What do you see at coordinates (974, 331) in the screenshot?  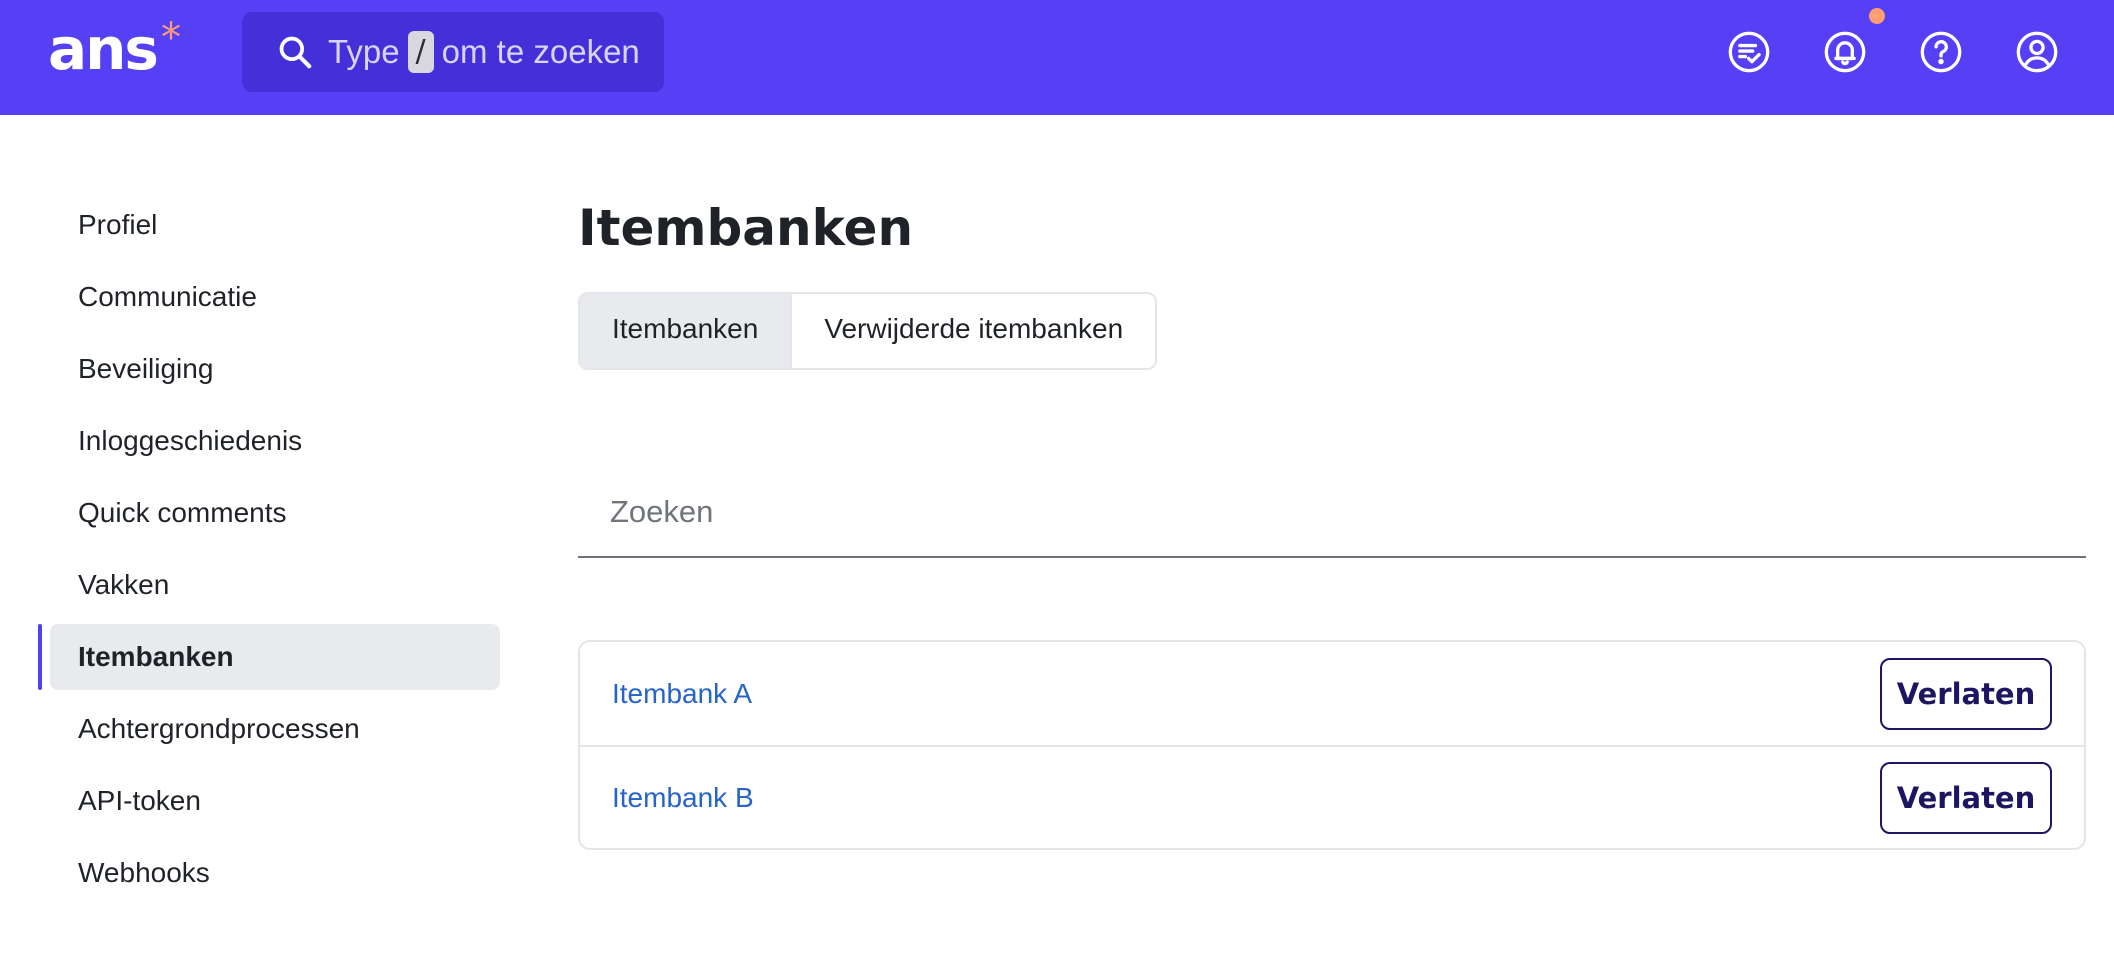 I see `tab-verwijderde-itembanken: Verwijderde itembanken` at bounding box center [974, 331].